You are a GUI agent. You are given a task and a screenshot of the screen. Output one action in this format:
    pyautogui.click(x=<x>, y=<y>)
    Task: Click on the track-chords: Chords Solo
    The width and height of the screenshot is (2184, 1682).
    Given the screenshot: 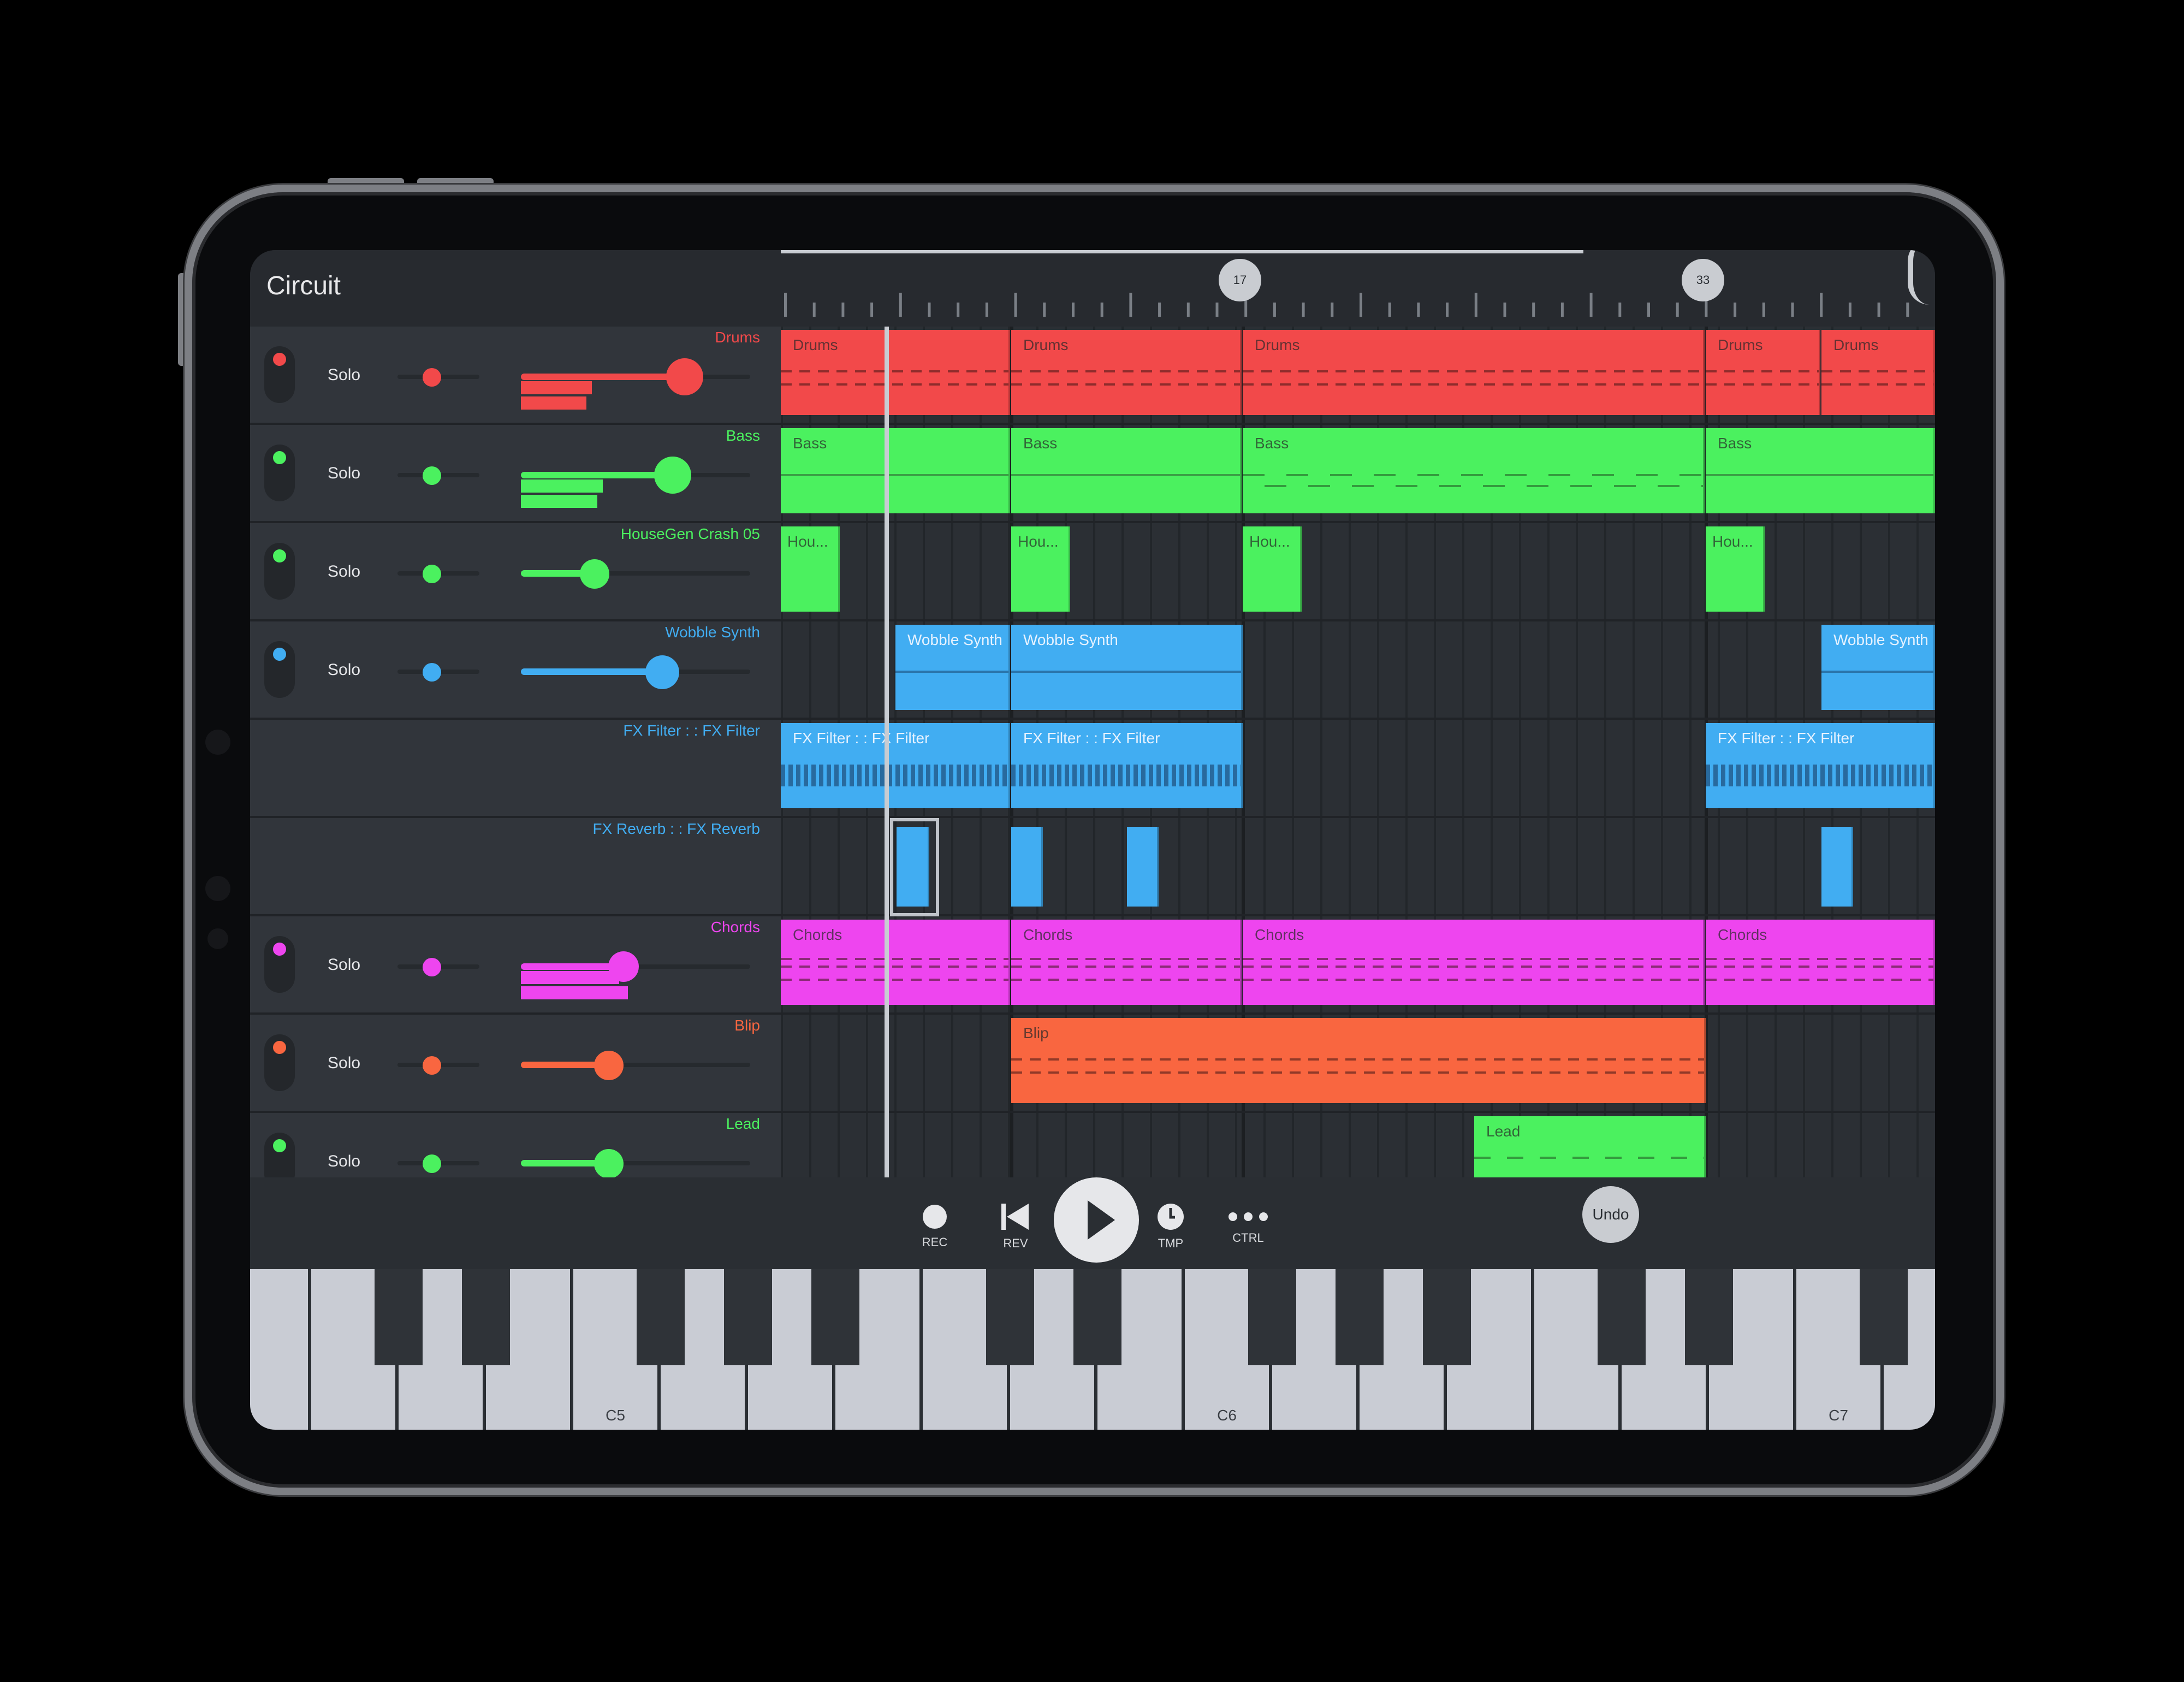 What is the action you would take?
    pyautogui.click(x=515, y=965)
    